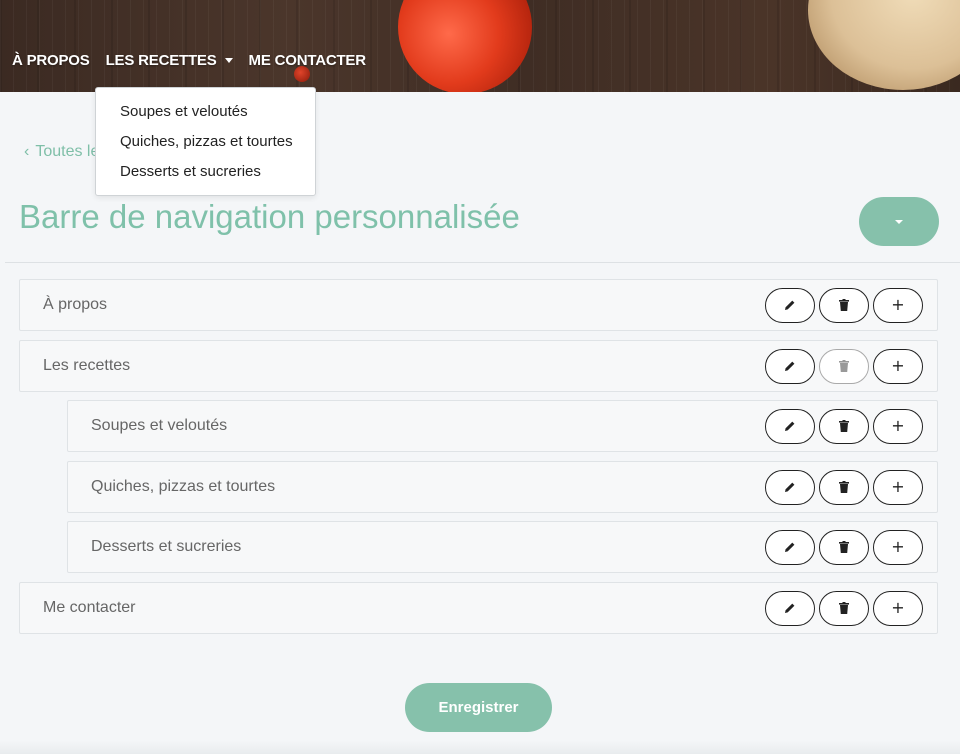  What do you see at coordinates (884, 45) in the screenshot?
I see `cutting-board-image` at bounding box center [884, 45].